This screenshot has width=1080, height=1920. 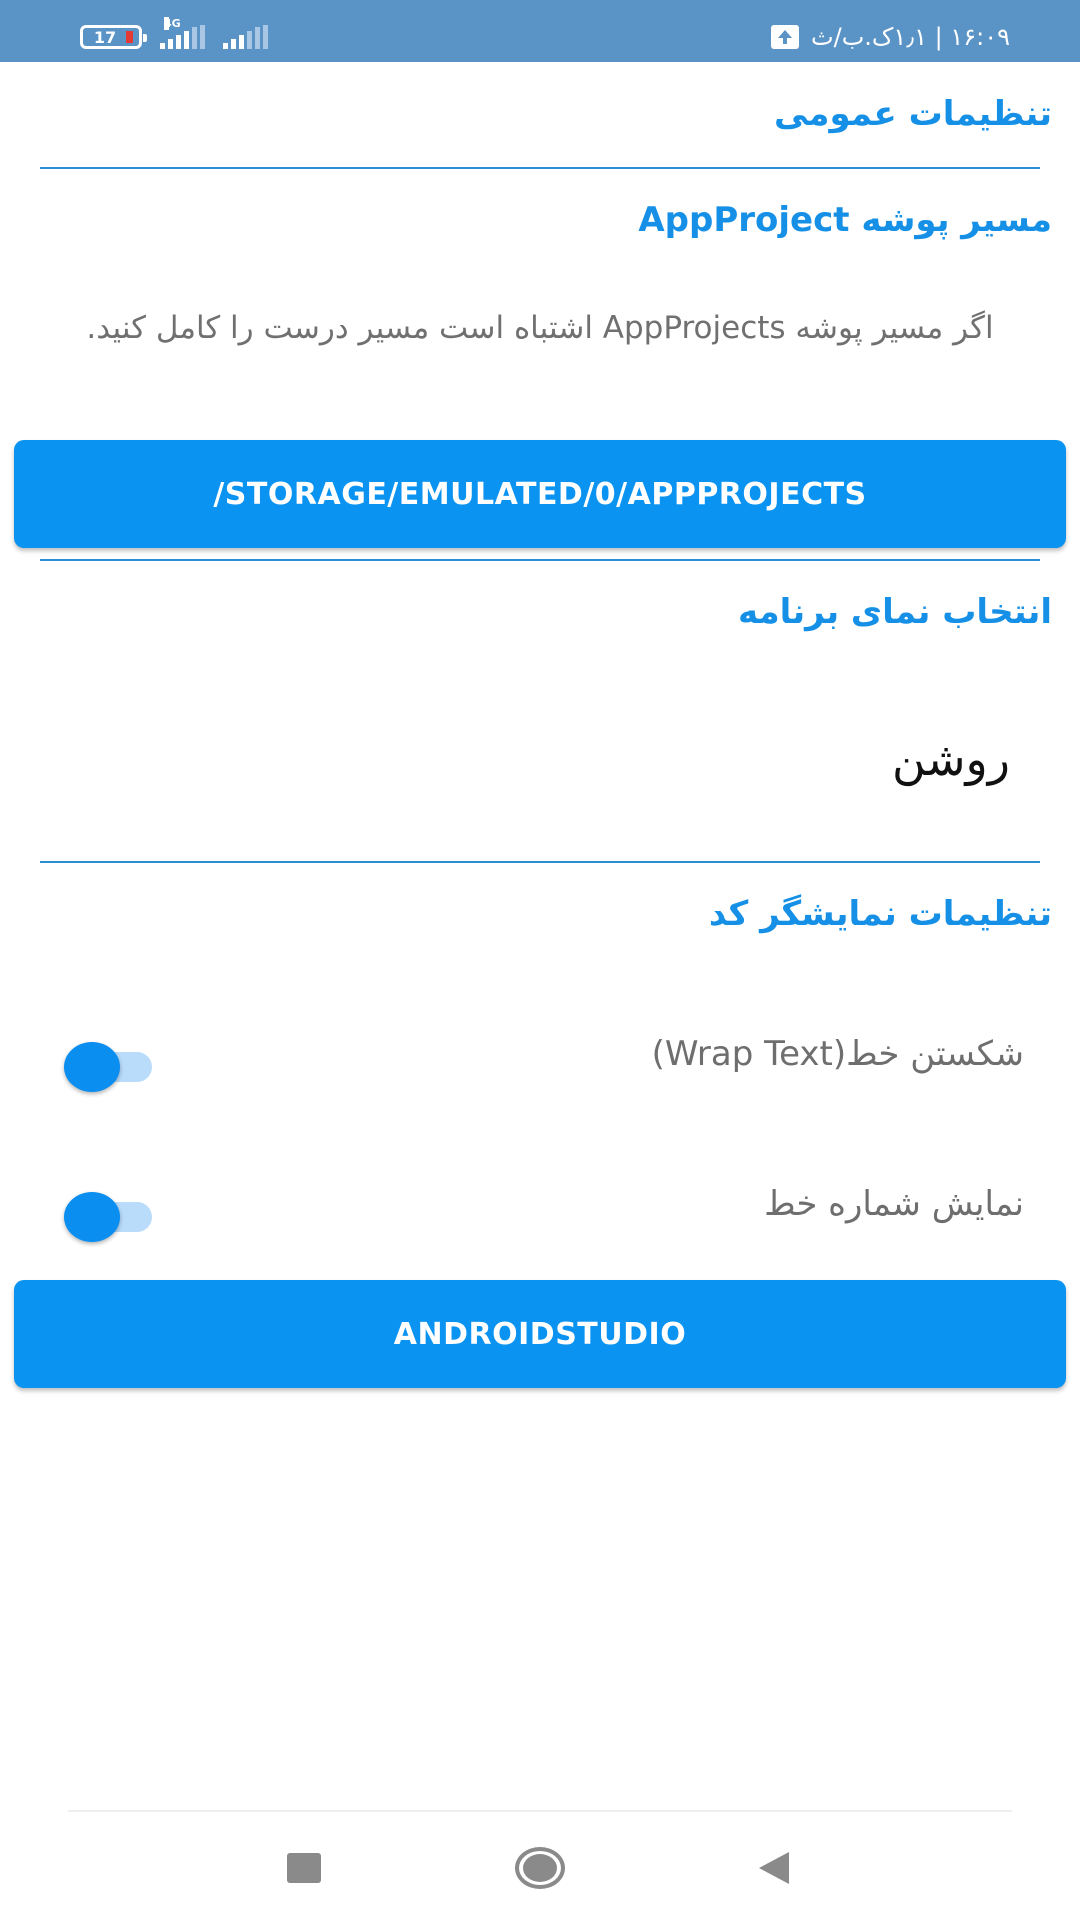 I want to click on recent-apps-button, so click(x=304, y=1868).